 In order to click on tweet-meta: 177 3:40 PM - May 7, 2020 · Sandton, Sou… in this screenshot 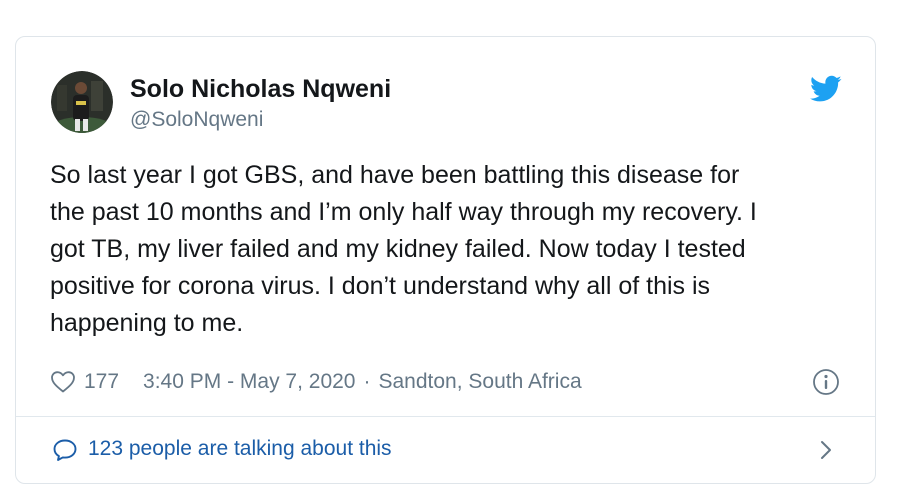, I will do `click(316, 382)`.